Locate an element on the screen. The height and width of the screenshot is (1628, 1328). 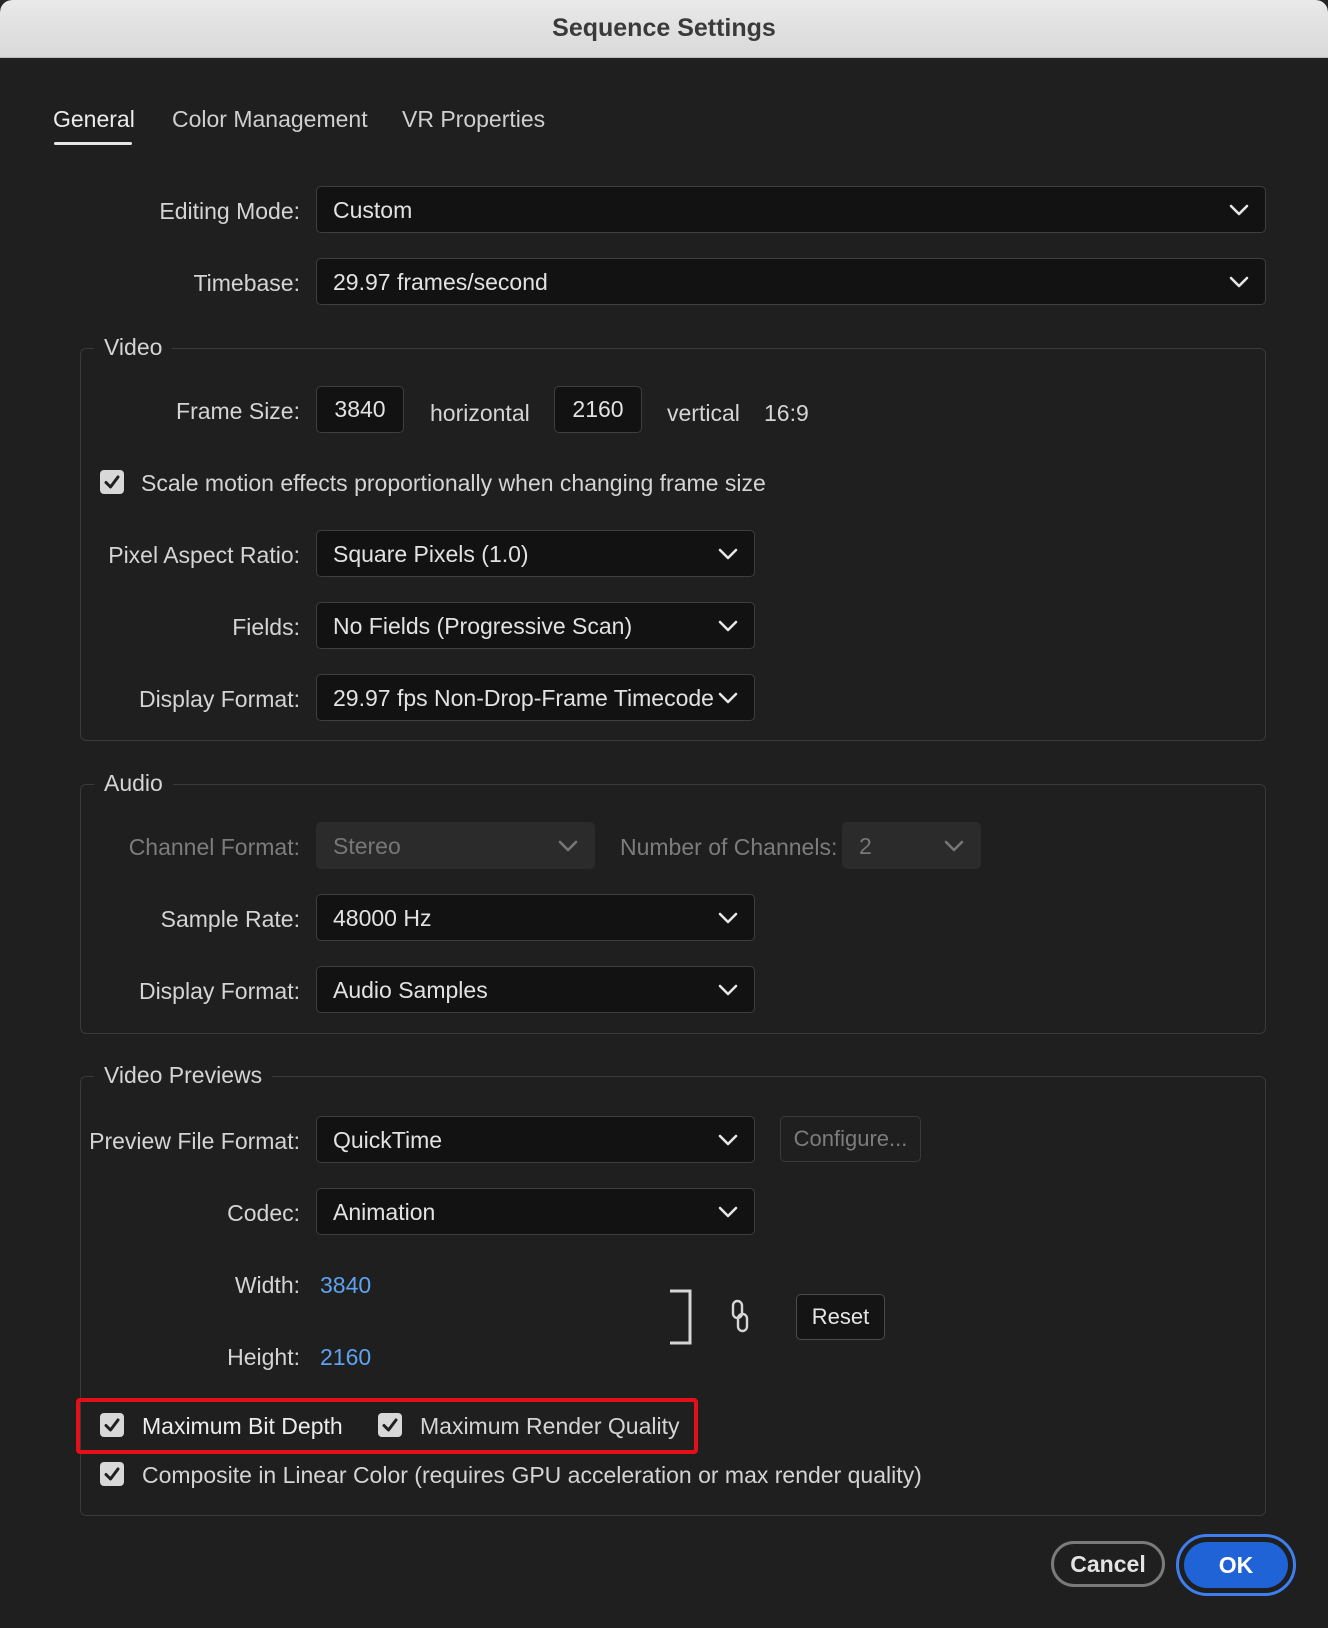
num-channels-dropdown: 2 is located at coordinates (911, 845).